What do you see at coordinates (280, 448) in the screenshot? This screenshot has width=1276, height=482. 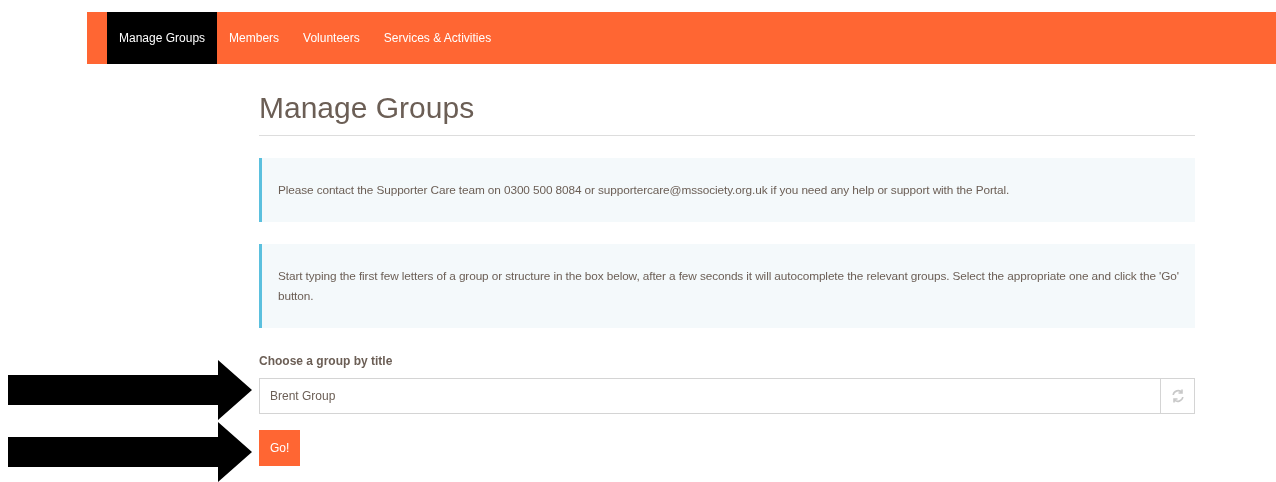 I see `go-button: Go!` at bounding box center [280, 448].